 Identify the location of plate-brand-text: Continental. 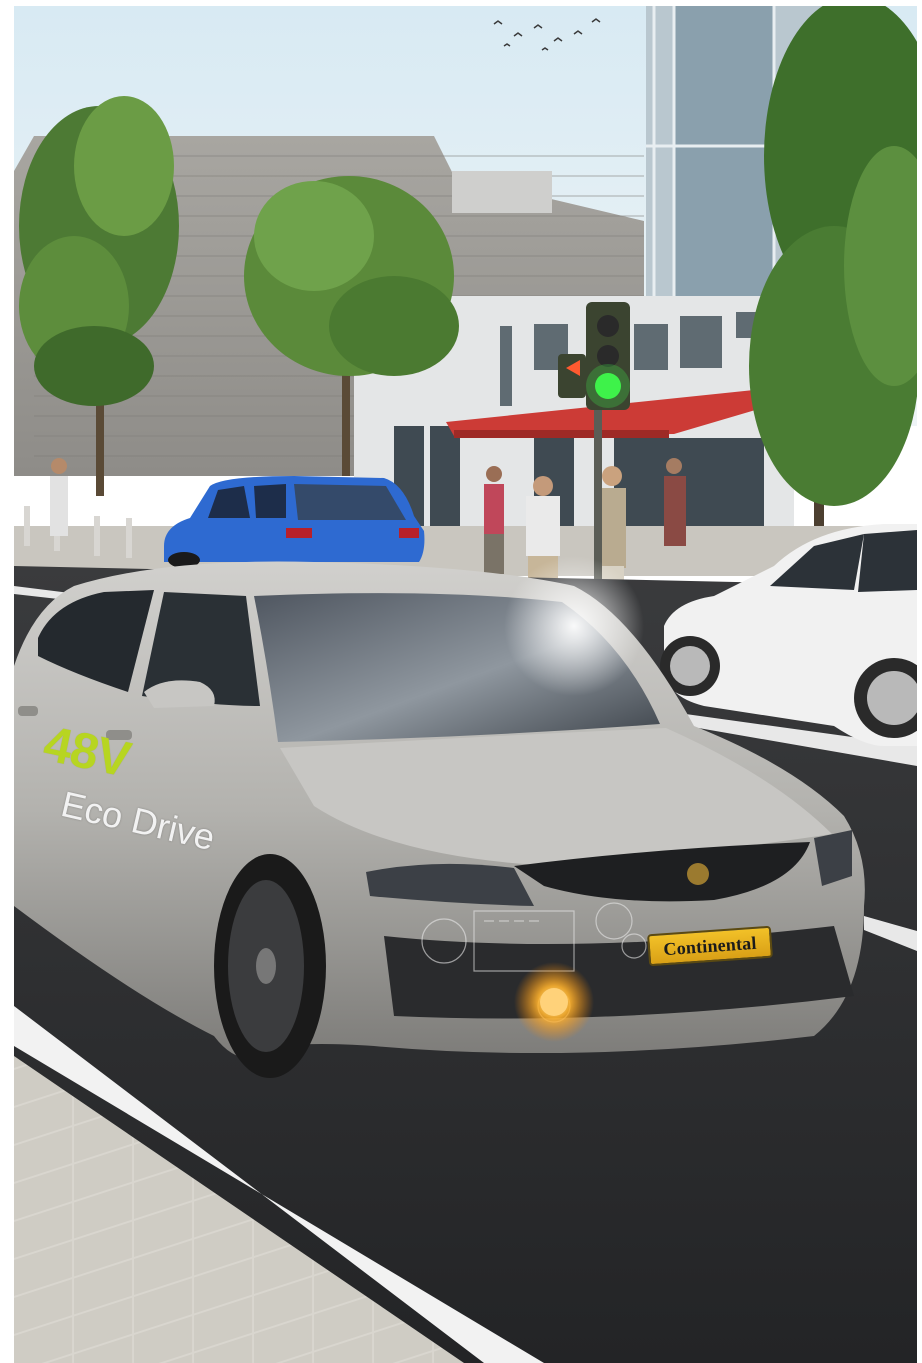
(710, 945).